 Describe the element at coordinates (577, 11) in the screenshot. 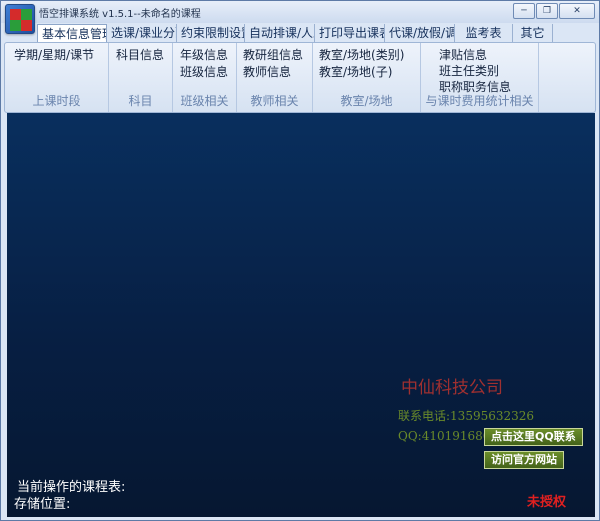

I see `close-button: ✕` at that location.